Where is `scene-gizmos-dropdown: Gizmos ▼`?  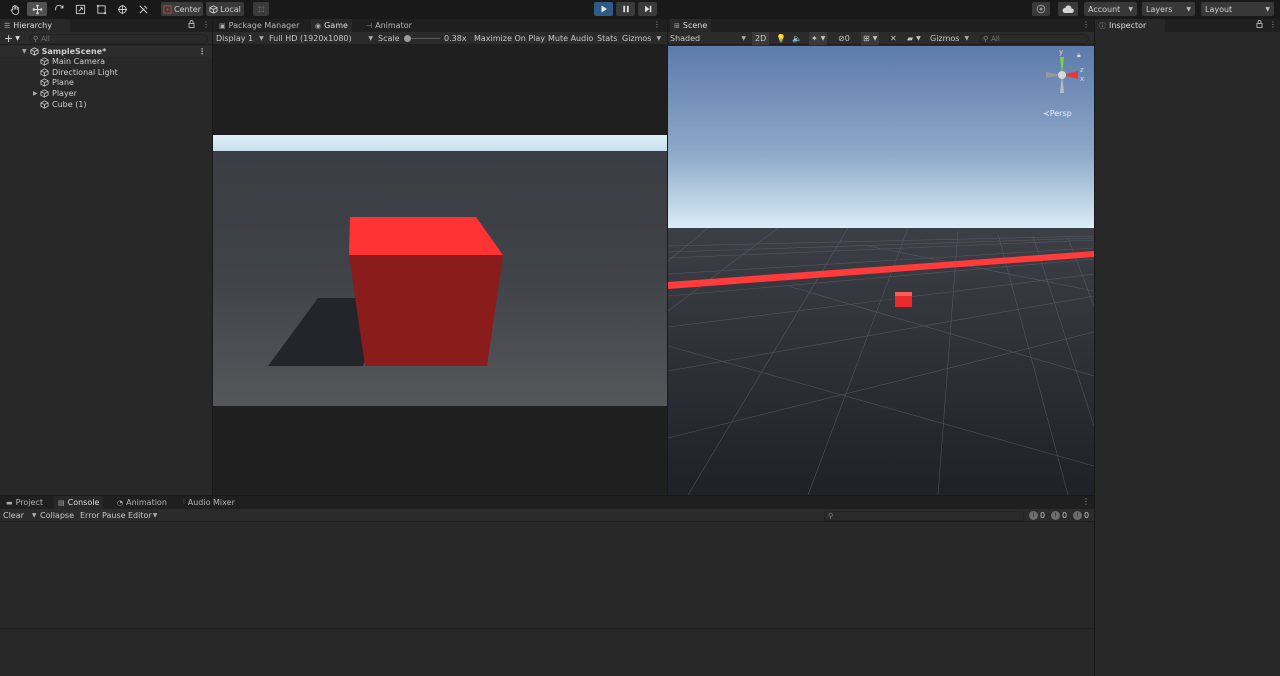
scene-gizmos-dropdown: Gizmos ▼ is located at coordinates (949, 38).